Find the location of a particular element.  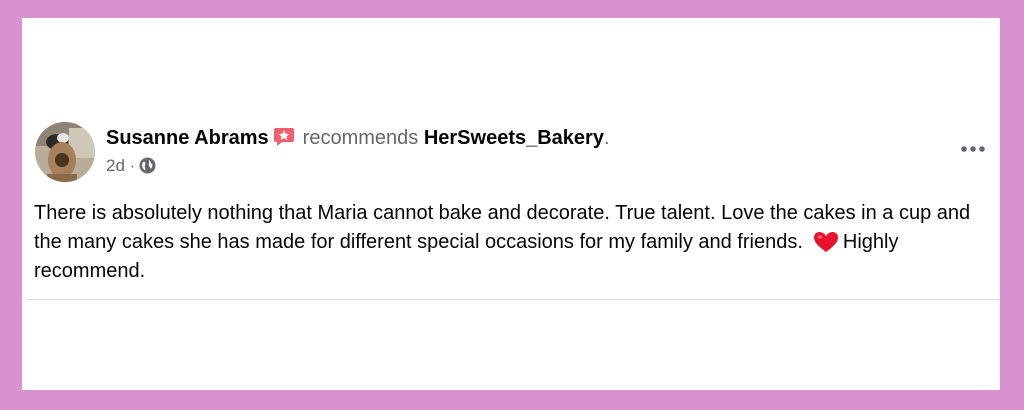

author-avatar is located at coordinates (65, 152).